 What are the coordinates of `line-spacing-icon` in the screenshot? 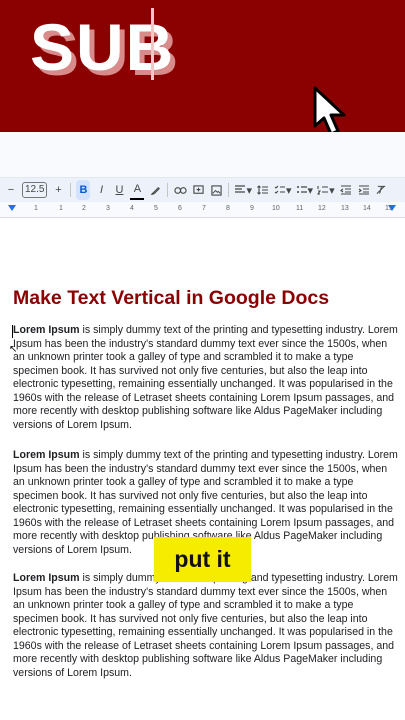 It's located at (263, 190).